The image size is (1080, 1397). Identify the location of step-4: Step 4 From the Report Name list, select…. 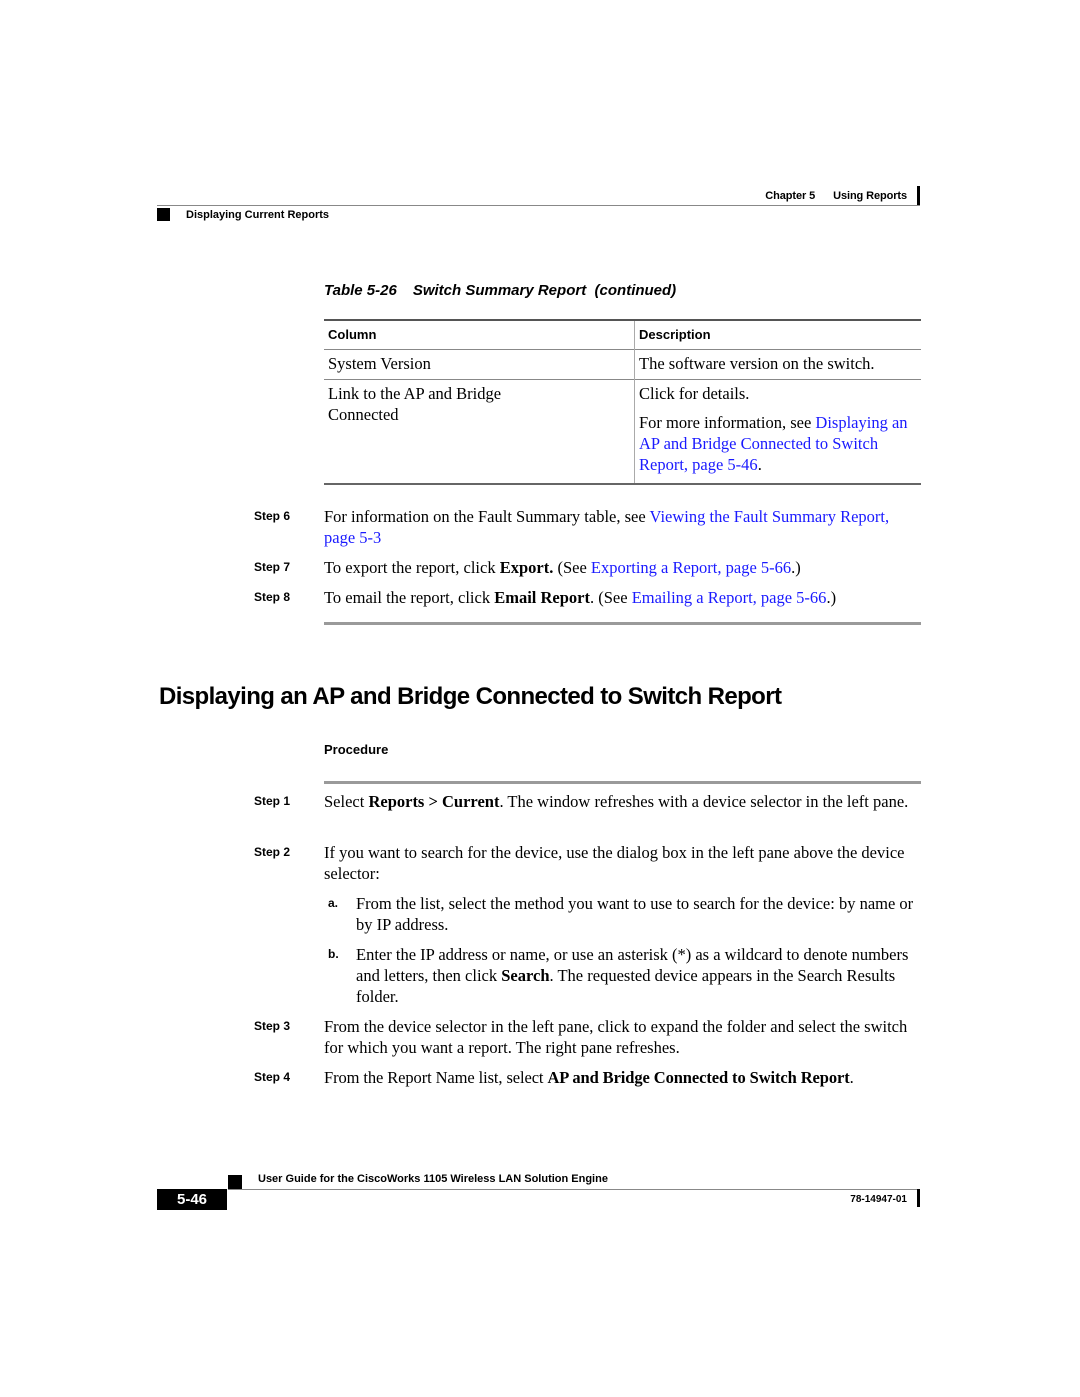
(588, 1077).